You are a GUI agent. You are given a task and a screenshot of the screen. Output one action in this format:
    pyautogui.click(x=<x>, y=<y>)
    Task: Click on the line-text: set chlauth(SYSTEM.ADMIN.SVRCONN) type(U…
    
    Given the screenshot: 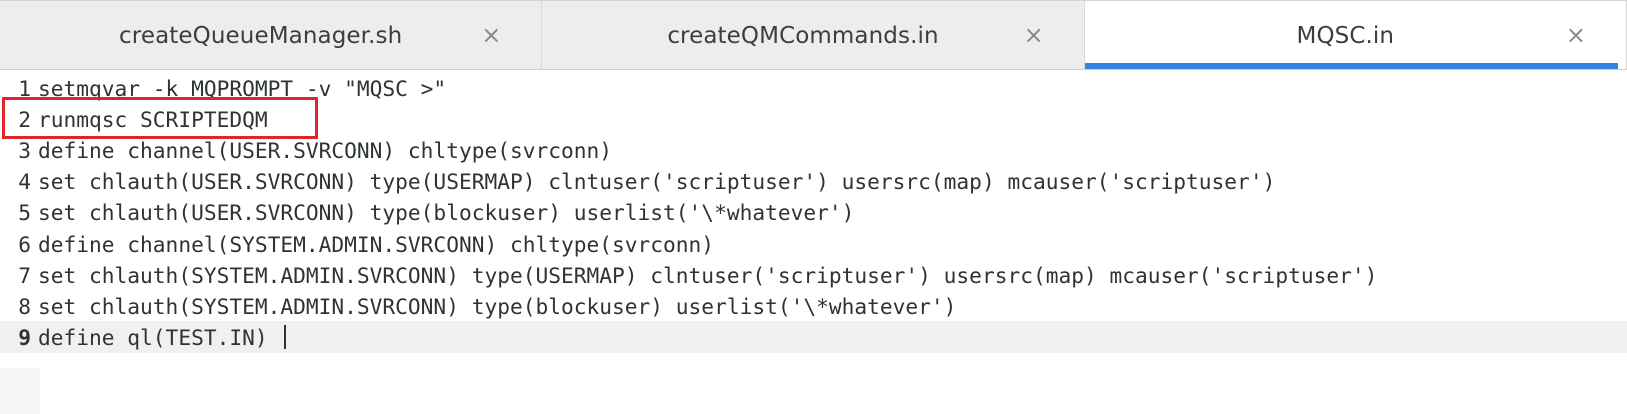 What is the action you would take?
    pyautogui.click(x=708, y=275)
    